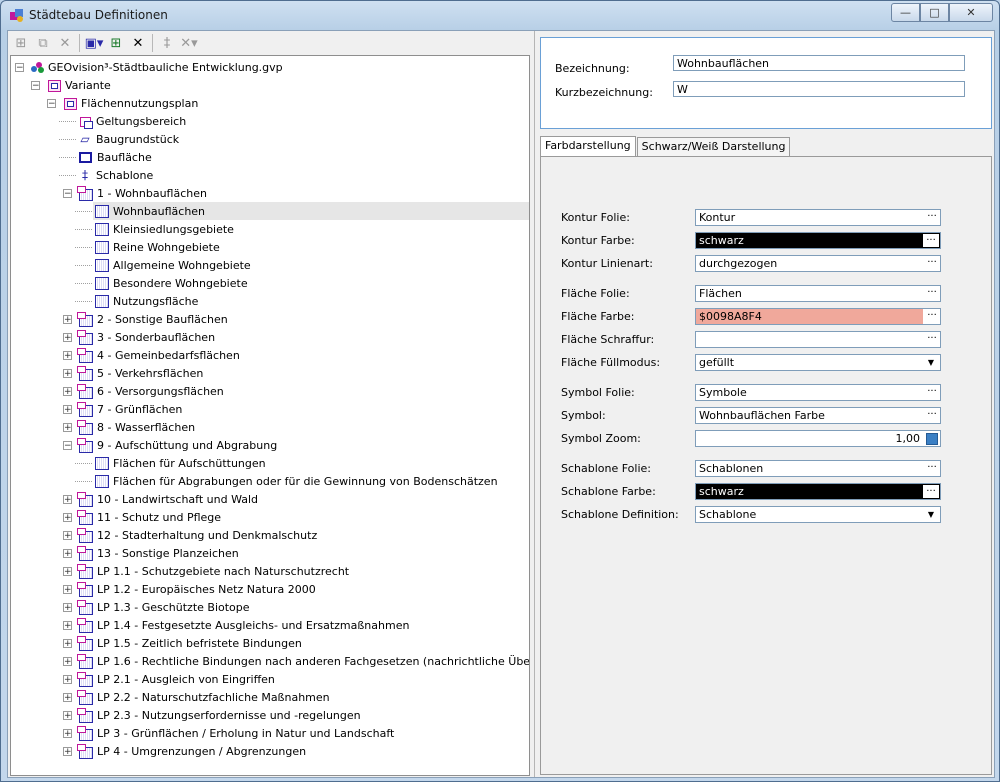 This screenshot has height=782, width=1000. Describe the element at coordinates (167, 43) in the screenshot. I see `add-template-button: ‡` at that location.